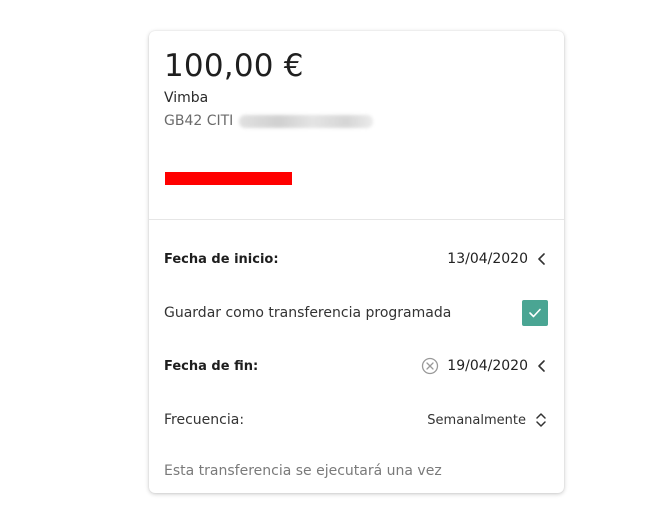 The image size is (658, 510). Describe the element at coordinates (234, 66) in the screenshot. I see `transfer-amount: 100,00 €` at that location.